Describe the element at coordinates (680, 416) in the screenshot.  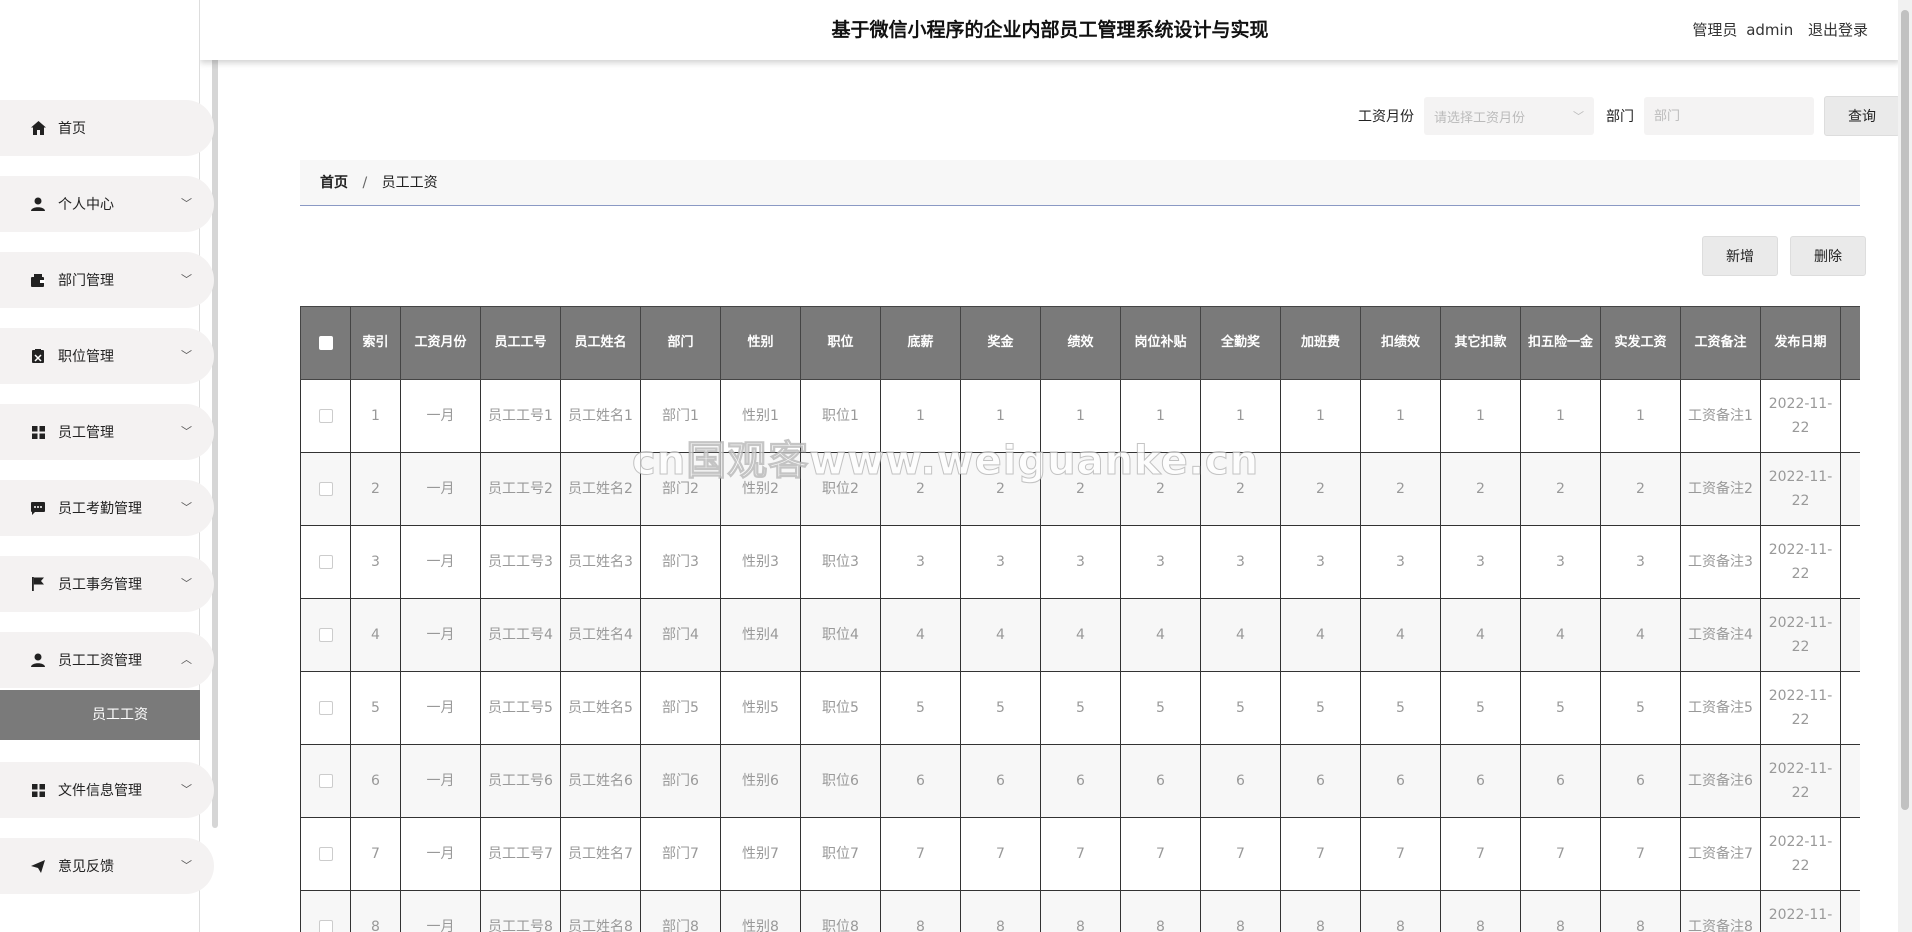
I see `table-cell: 部门1` at that location.